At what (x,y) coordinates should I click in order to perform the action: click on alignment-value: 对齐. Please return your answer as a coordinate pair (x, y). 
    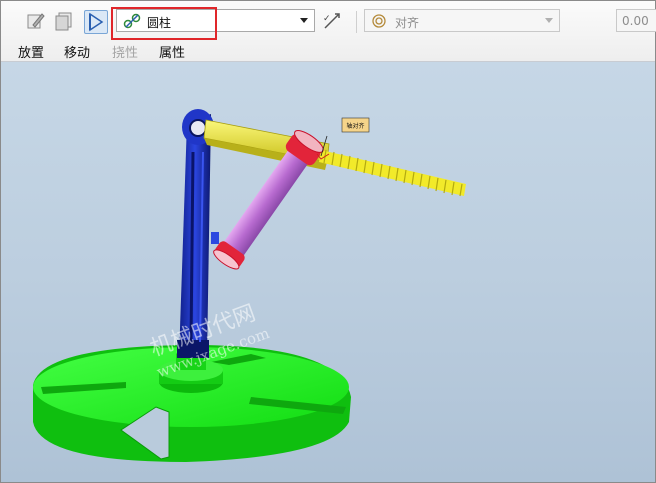
    Looking at the image, I should click on (407, 23).